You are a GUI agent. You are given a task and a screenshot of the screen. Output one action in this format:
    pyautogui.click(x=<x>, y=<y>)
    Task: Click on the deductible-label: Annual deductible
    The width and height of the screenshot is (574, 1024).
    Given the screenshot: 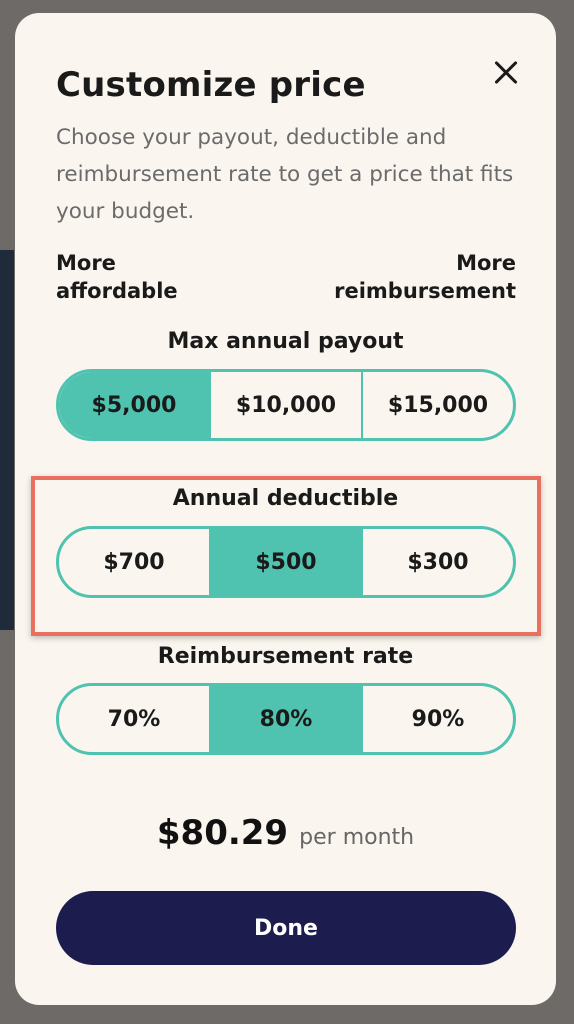 What is the action you would take?
    pyautogui.click(x=285, y=498)
    